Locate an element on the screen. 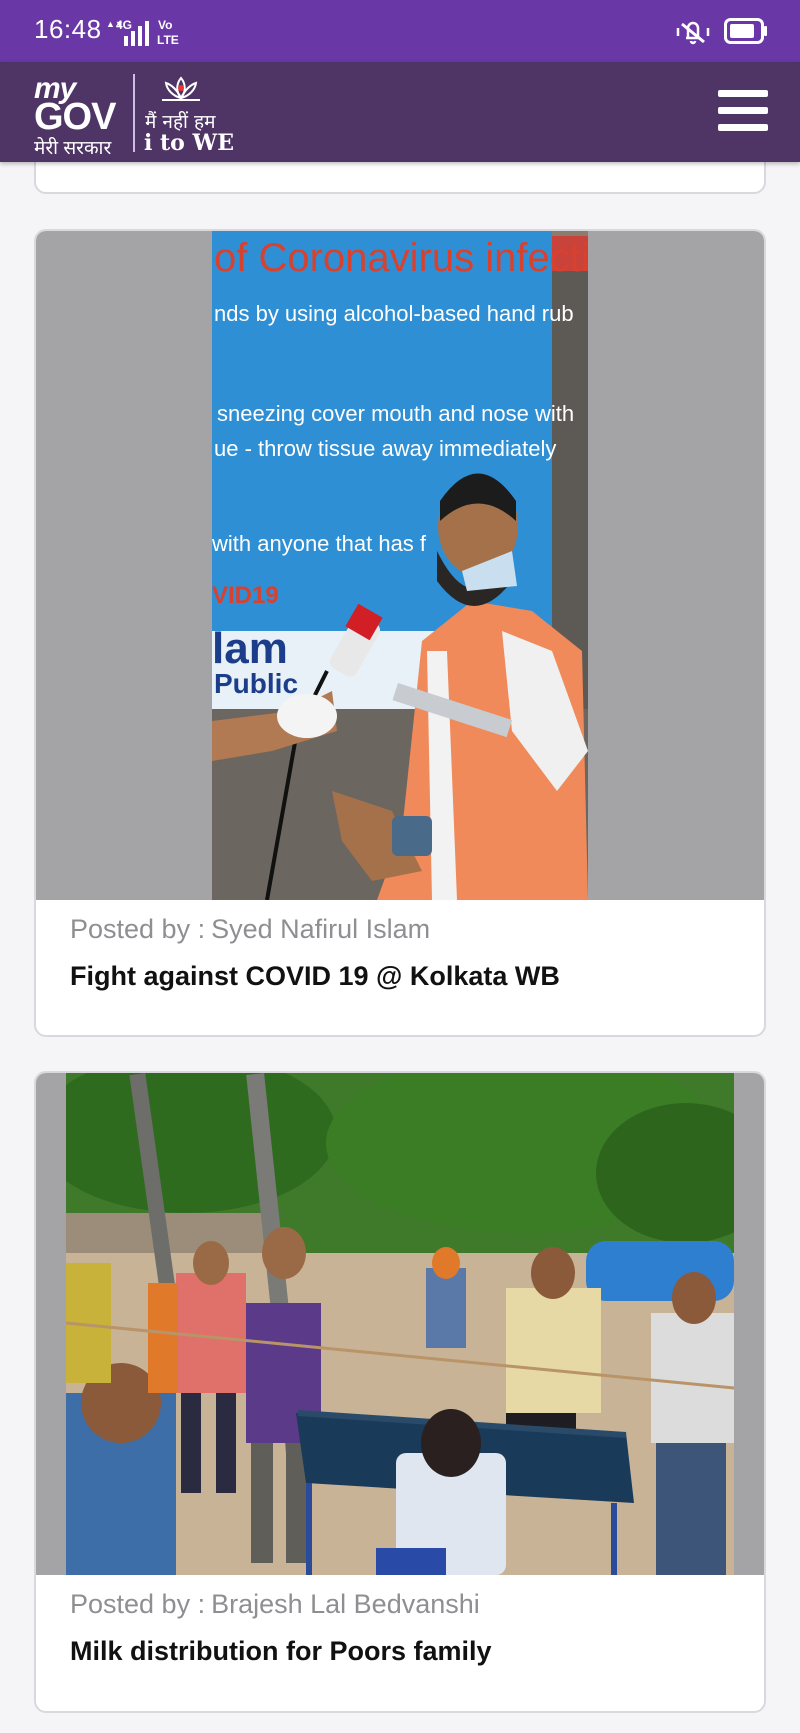 Image resolution: width=800 pixels, height=1733 pixels. author-name: Brajesh Lal Bedvanshi is located at coordinates (345, 1604).